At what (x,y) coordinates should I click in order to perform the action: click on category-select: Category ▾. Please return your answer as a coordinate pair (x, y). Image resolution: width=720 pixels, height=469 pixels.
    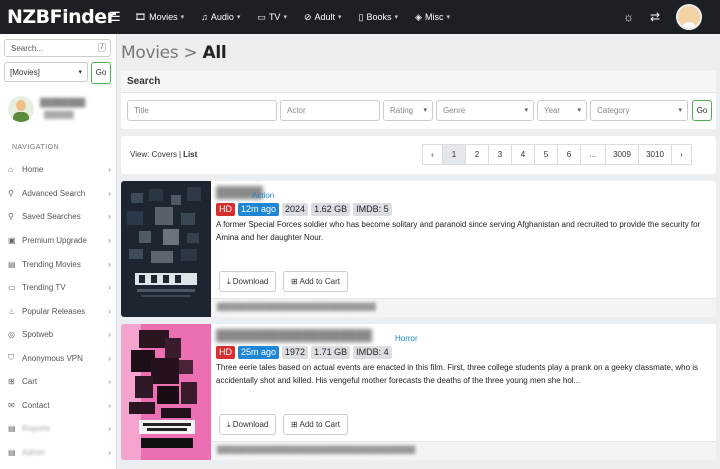
    Looking at the image, I should click on (639, 110).